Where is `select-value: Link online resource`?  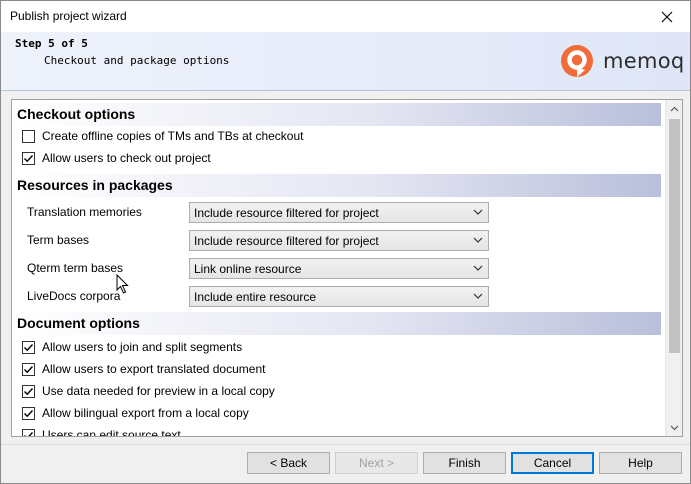
select-value: Link online resource is located at coordinates (248, 269).